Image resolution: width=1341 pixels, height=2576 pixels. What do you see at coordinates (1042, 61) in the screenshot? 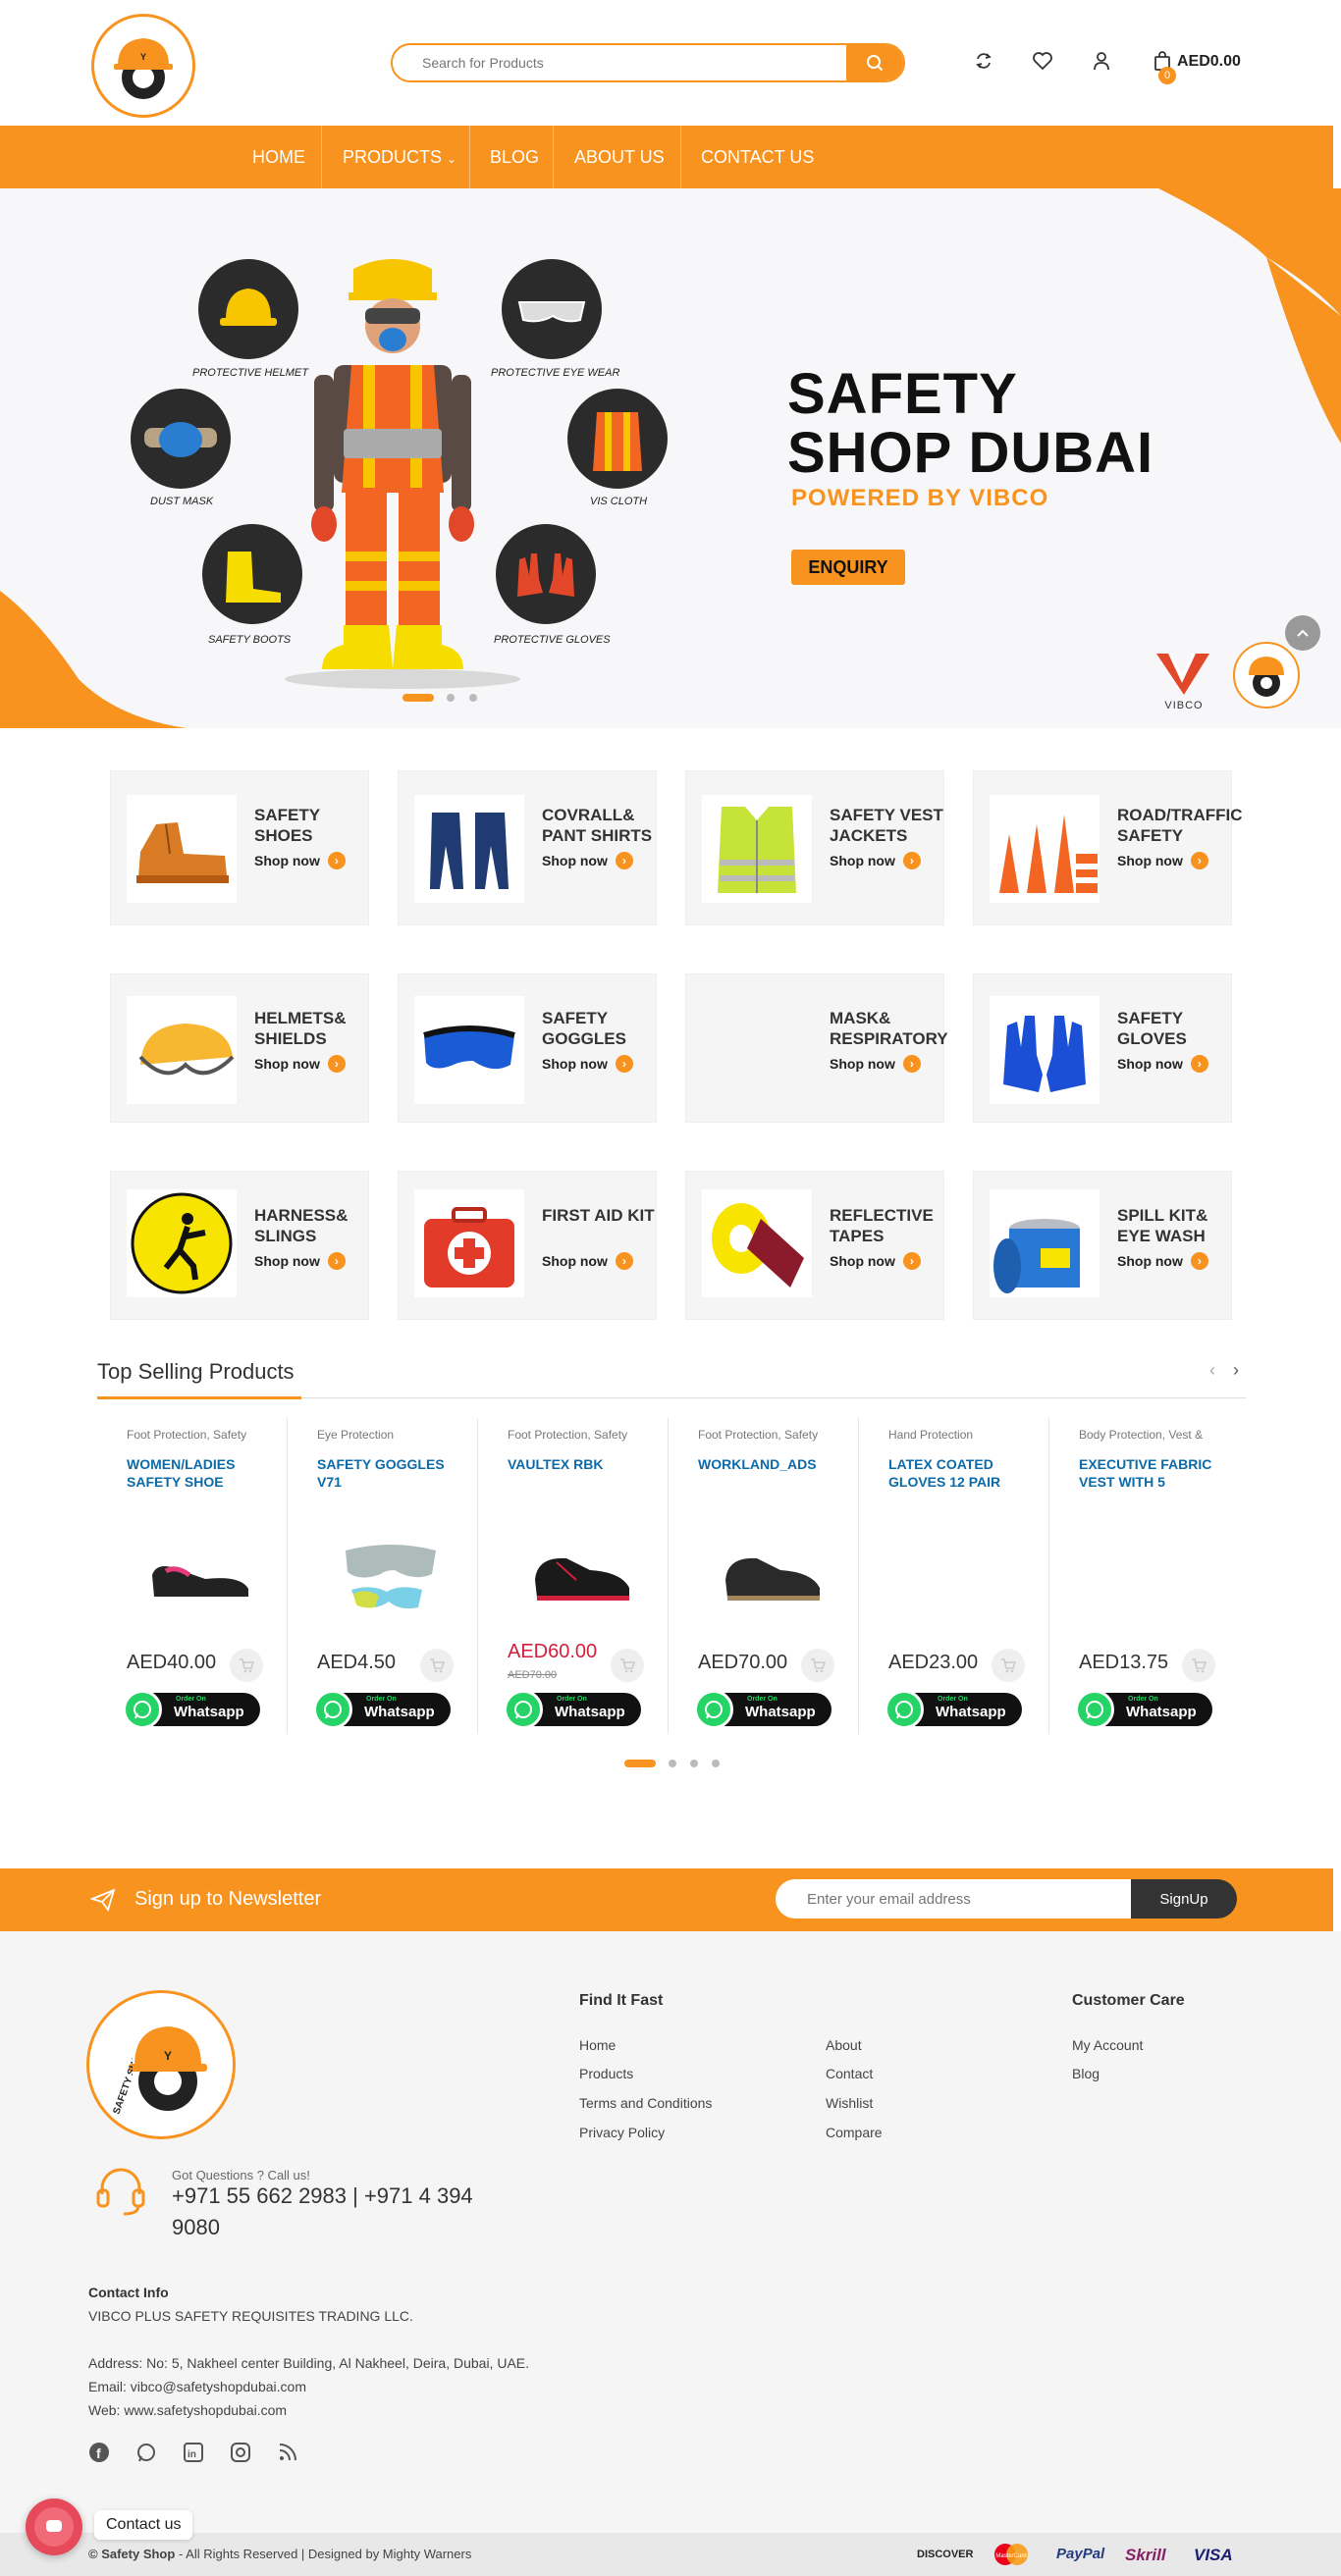
I see `wishlist-icon` at bounding box center [1042, 61].